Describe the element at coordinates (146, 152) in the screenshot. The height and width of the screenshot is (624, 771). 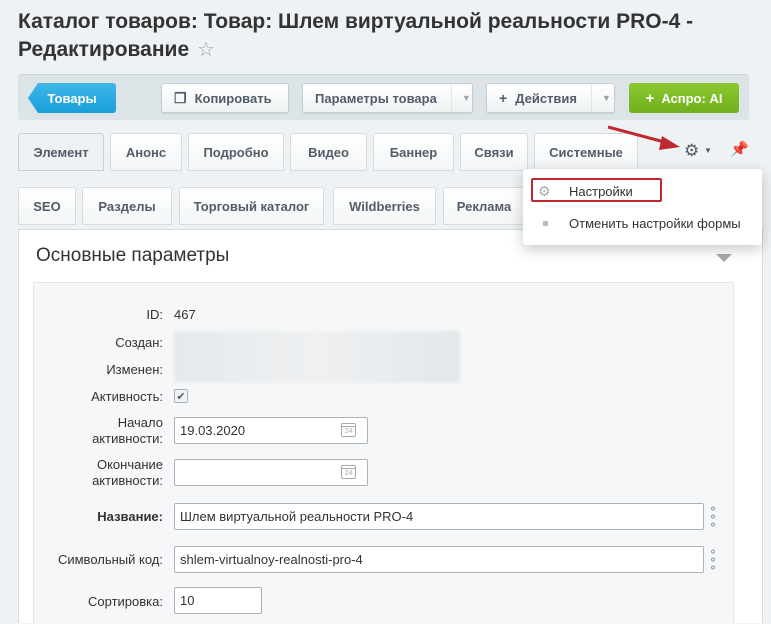
I see `tab-announce: Анонс` at that location.